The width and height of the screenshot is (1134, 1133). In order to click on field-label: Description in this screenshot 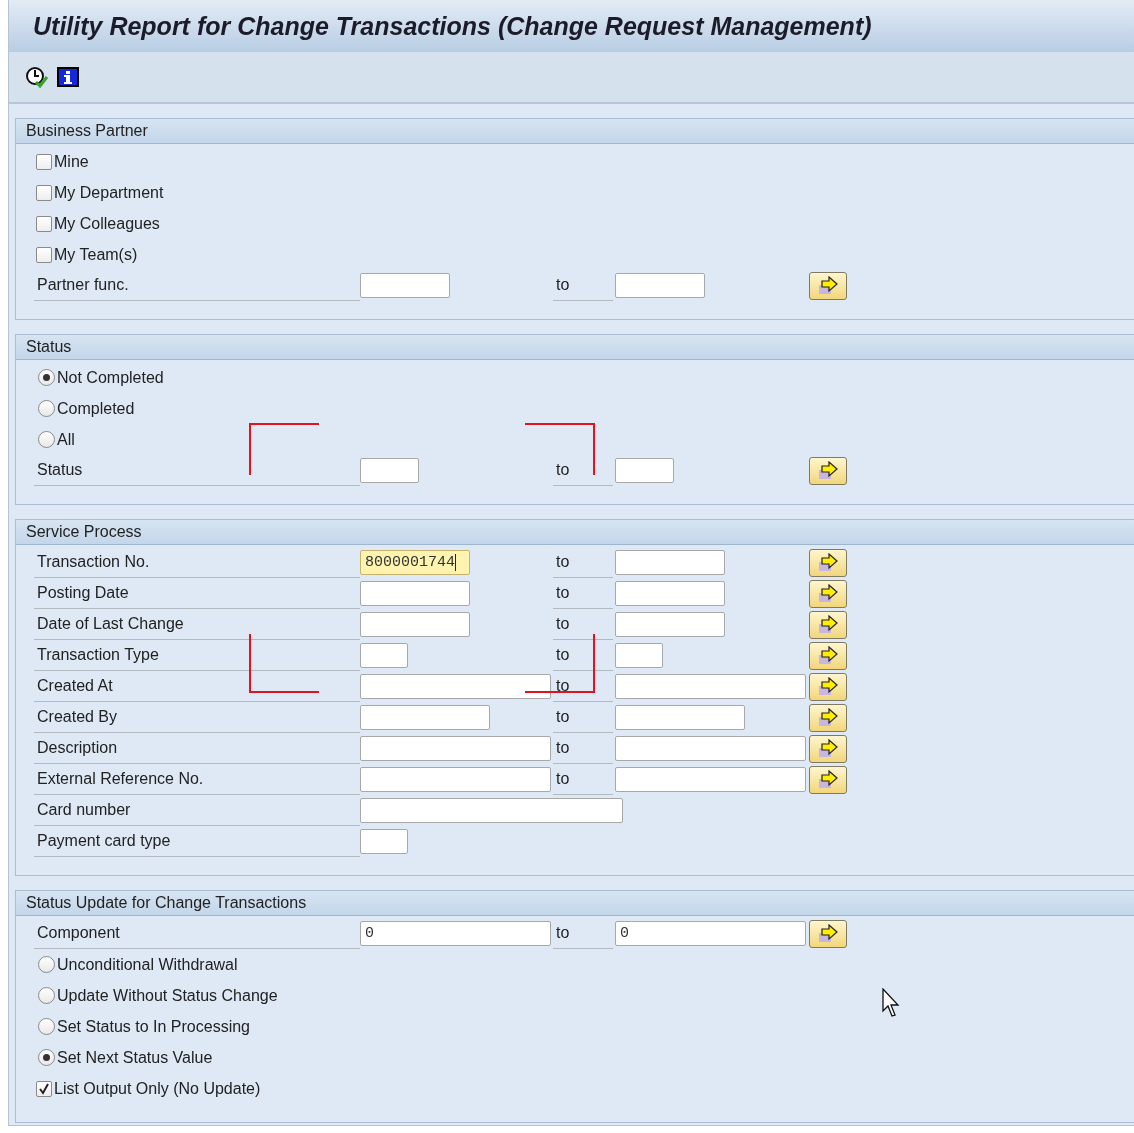, I will do `click(197, 748)`.